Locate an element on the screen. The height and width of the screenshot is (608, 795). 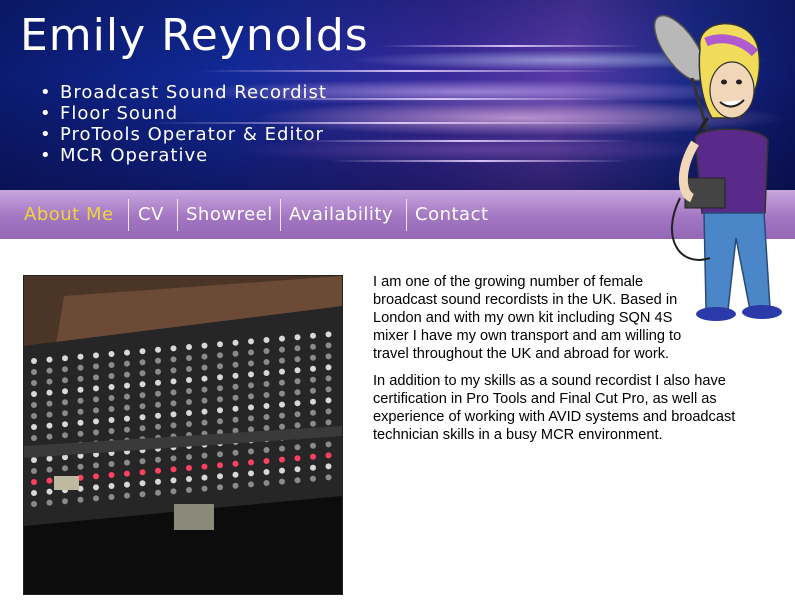
nav-contact: Contact is located at coordinates (452, 215).